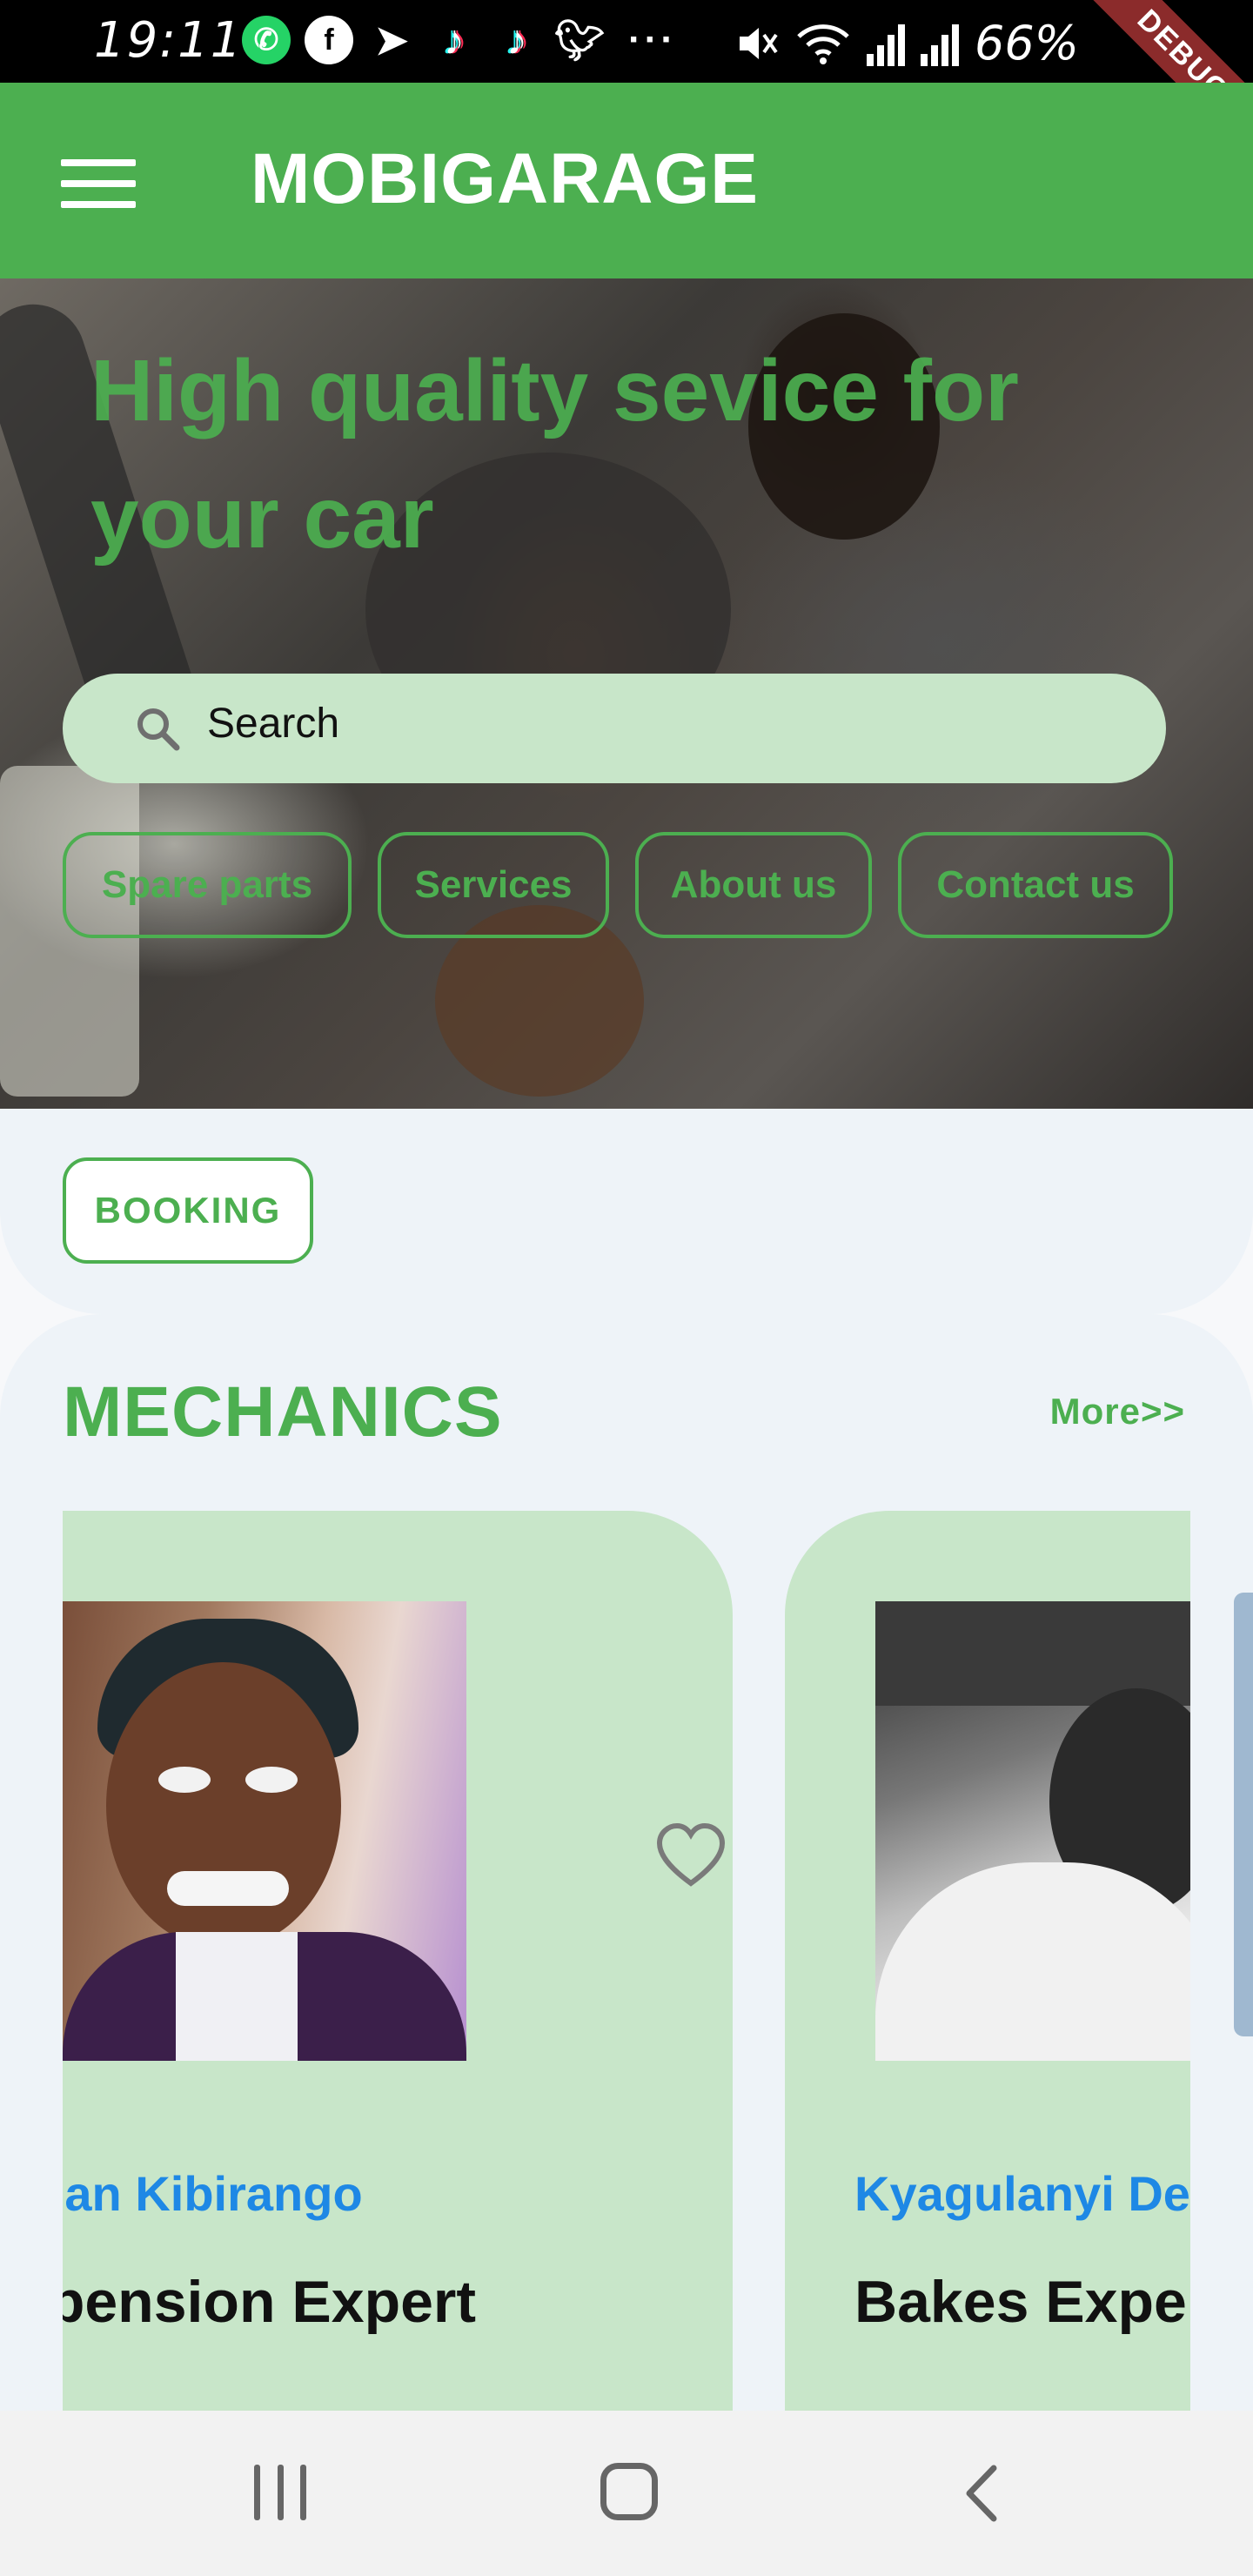  Describe the element at coordinates (98, 184) in the screenshot. I see `menu-icon` at that location.